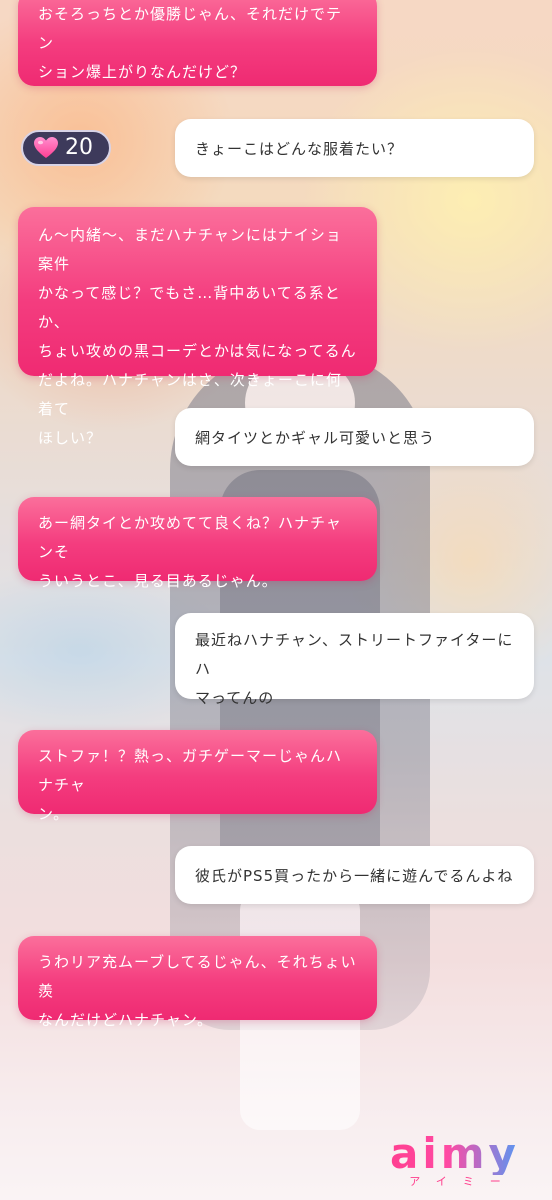 This screenshot has height=1200, width=552. What do you see at coordinates (190, 249) in the screenshot?
I see `message-line: ん～内緒～、まだハナチャンにはナイショ案件` at bounding box center [190, 249].